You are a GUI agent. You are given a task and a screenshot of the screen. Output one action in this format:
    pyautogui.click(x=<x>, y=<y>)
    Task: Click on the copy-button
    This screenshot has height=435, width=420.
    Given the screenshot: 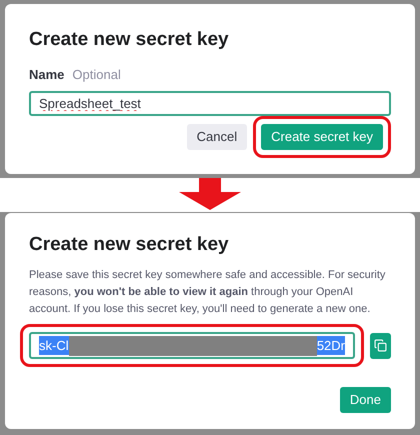 What is the action you would take?
    pyautogui.click(x=380, y=345)
    